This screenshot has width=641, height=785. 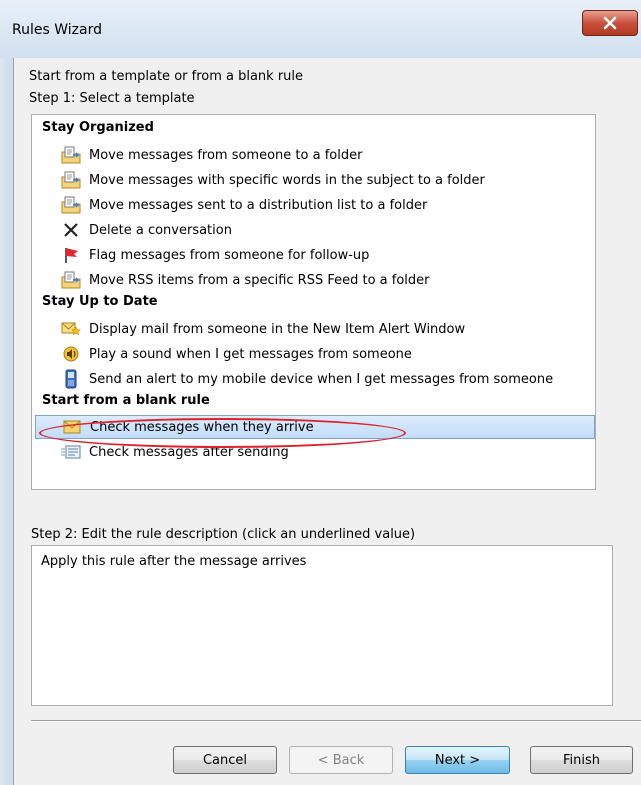 What do you see at coordinates (457, 760) in the screenshot?
I see `next-button: Next >` at bounding box center [457, 760].